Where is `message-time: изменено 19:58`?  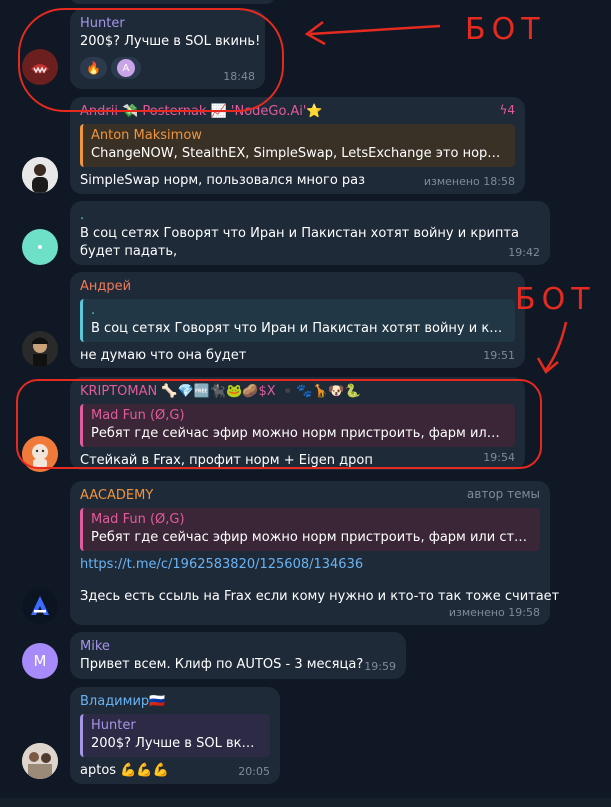 message-time: изменено 19:58 is located at coordinates (494, 612).